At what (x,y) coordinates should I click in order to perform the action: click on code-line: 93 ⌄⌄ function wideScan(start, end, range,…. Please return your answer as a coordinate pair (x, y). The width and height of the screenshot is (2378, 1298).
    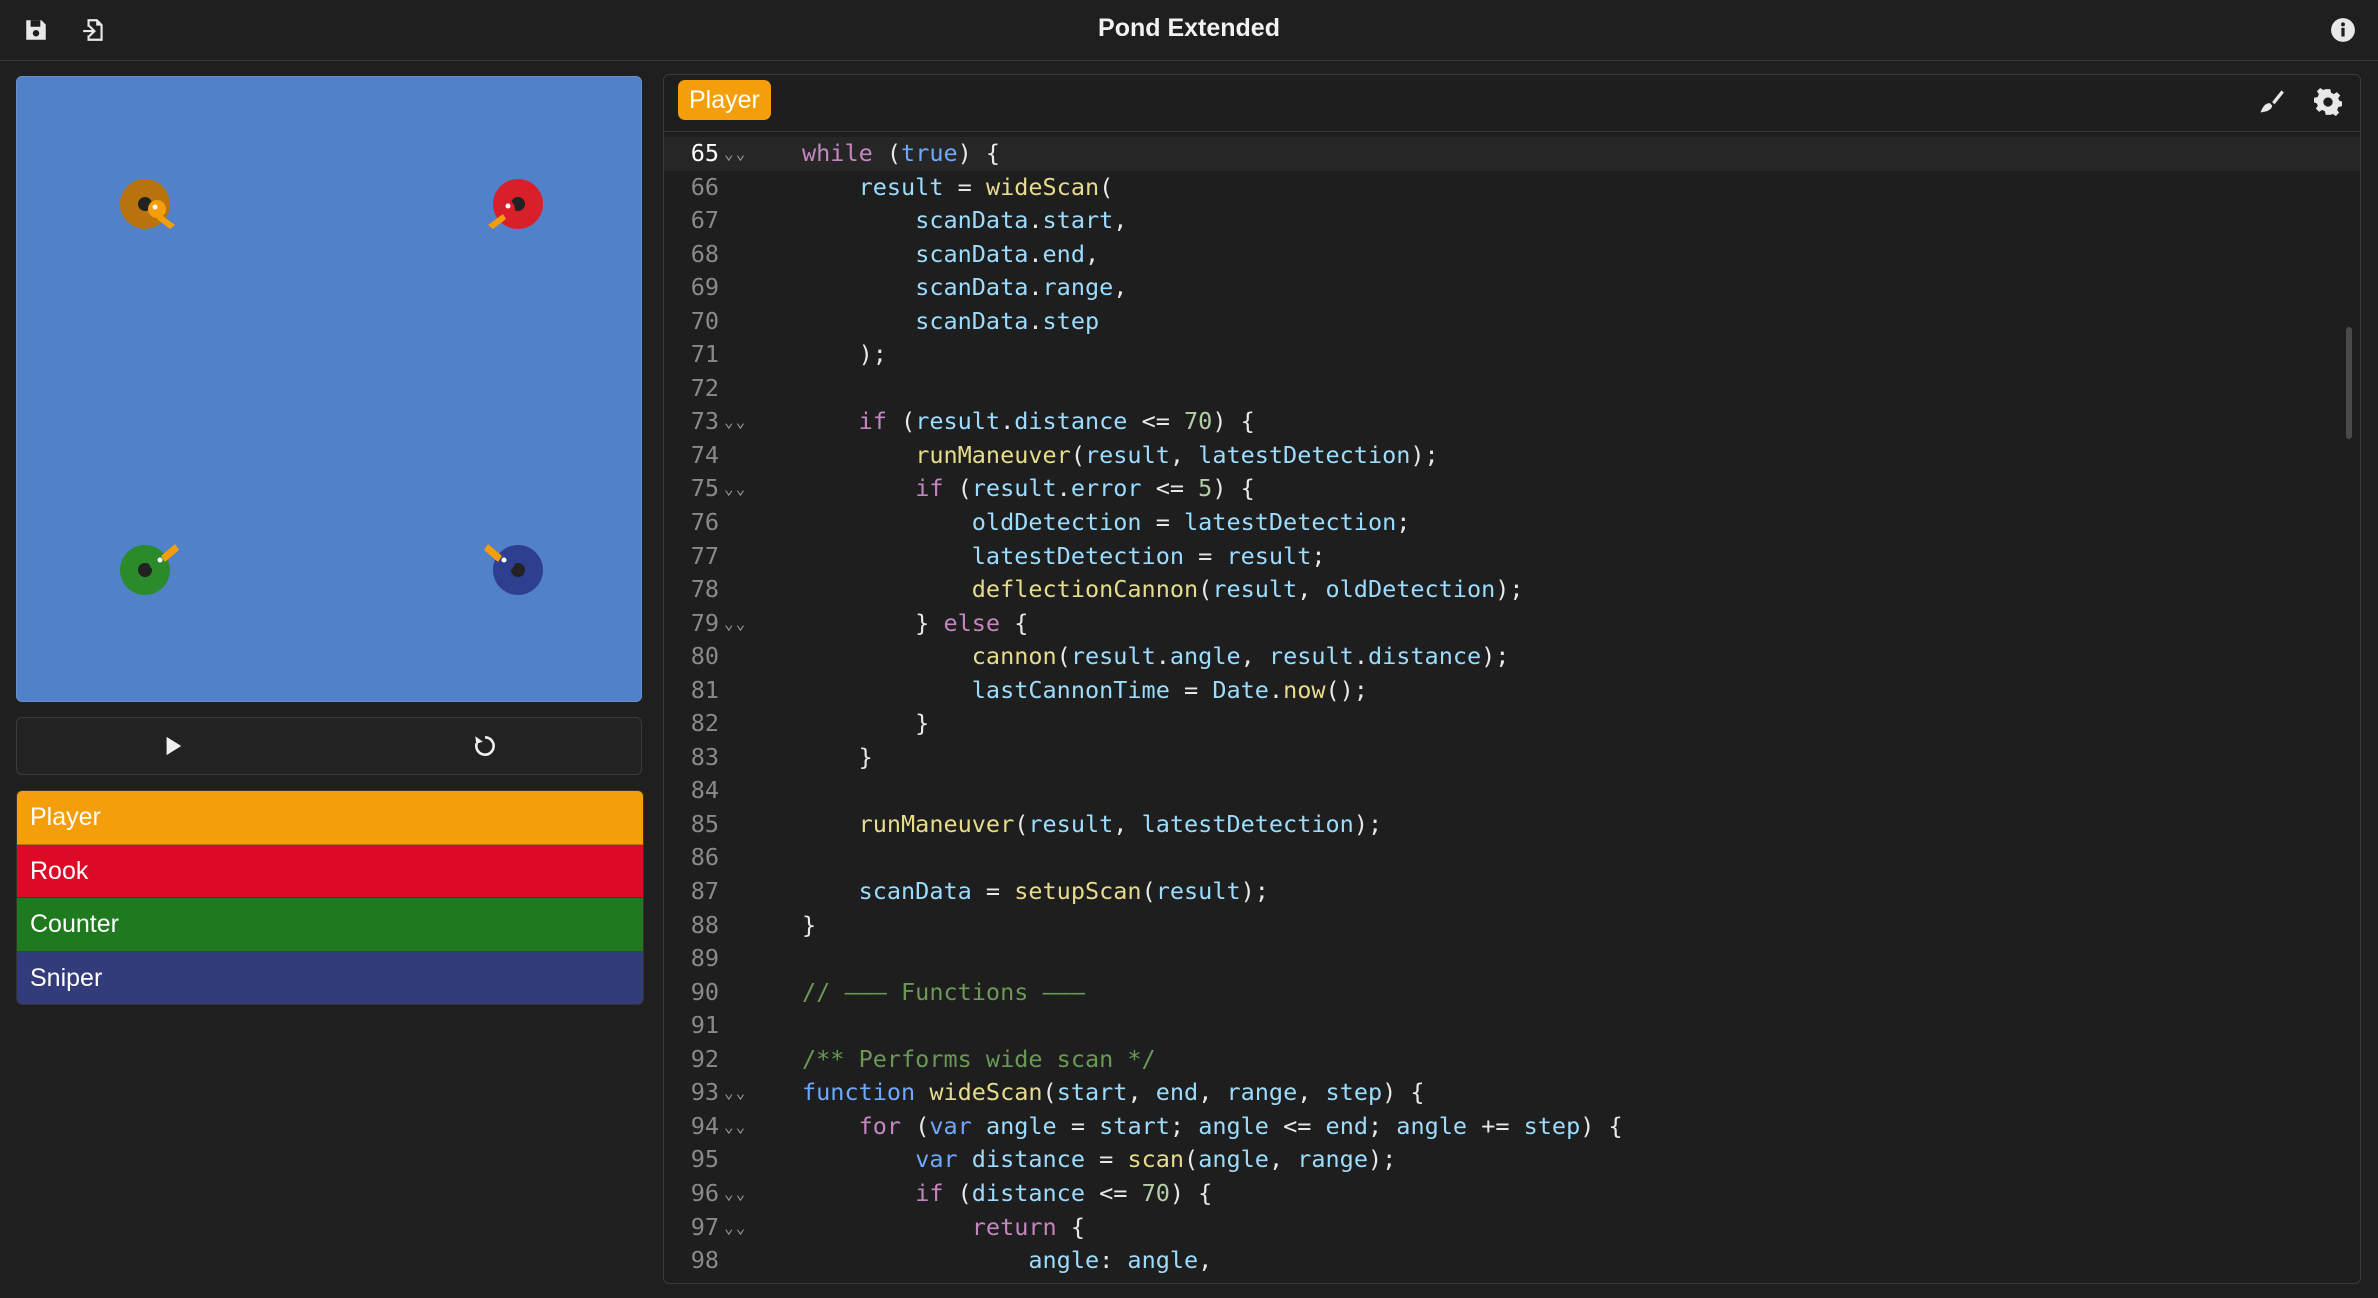
    Looking at the image, I should click on (1512, 1093).